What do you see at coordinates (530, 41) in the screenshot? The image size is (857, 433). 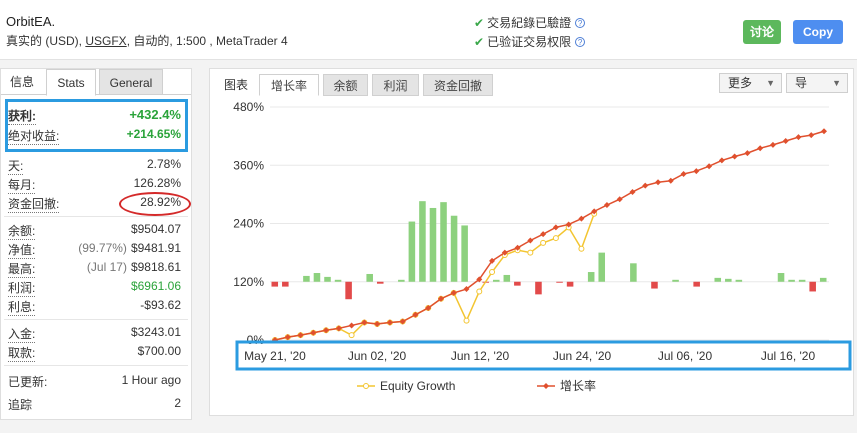 I see `verified-trading-access: ✔ 已验证交易权限?` at bounding box center [530, 41].